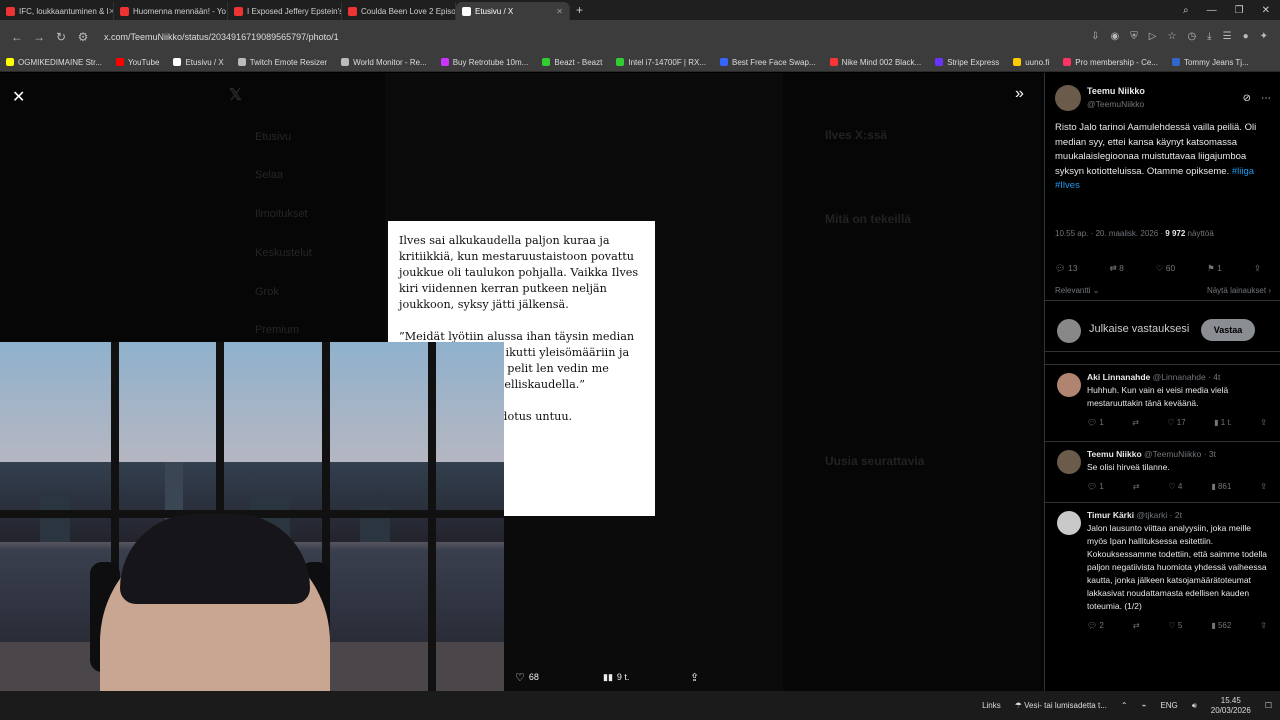 This screenshot has width=1280, height=720. What do you see at coordinates (694, 677) in the screenshot?
I see `photo-share-button: ⇪` at bounding box center [694, 677].